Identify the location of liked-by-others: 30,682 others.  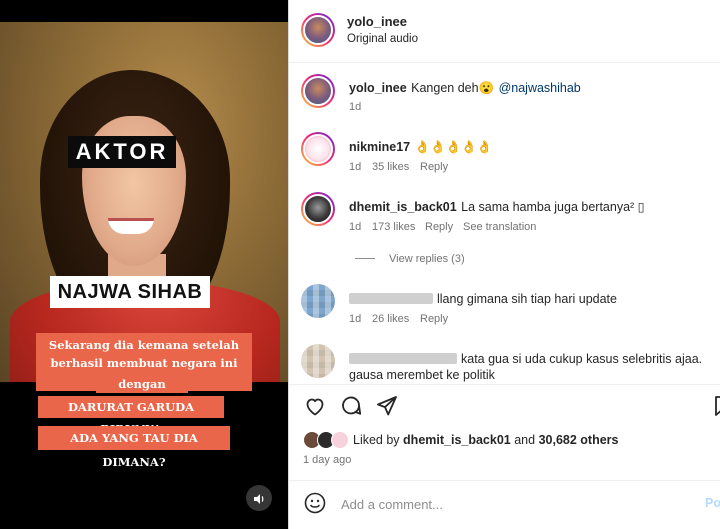
(579, 440).